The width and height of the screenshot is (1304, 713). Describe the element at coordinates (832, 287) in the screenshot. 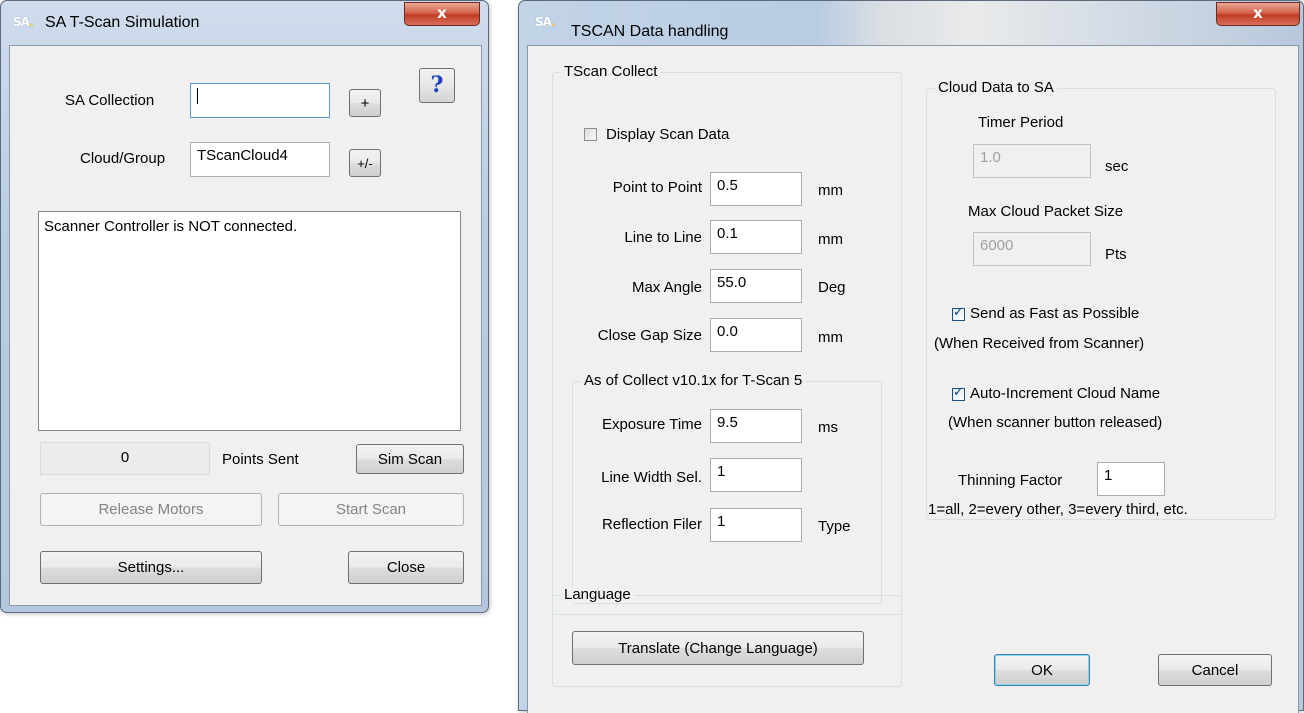

I see `max-angle-unit: Deg` at that location.